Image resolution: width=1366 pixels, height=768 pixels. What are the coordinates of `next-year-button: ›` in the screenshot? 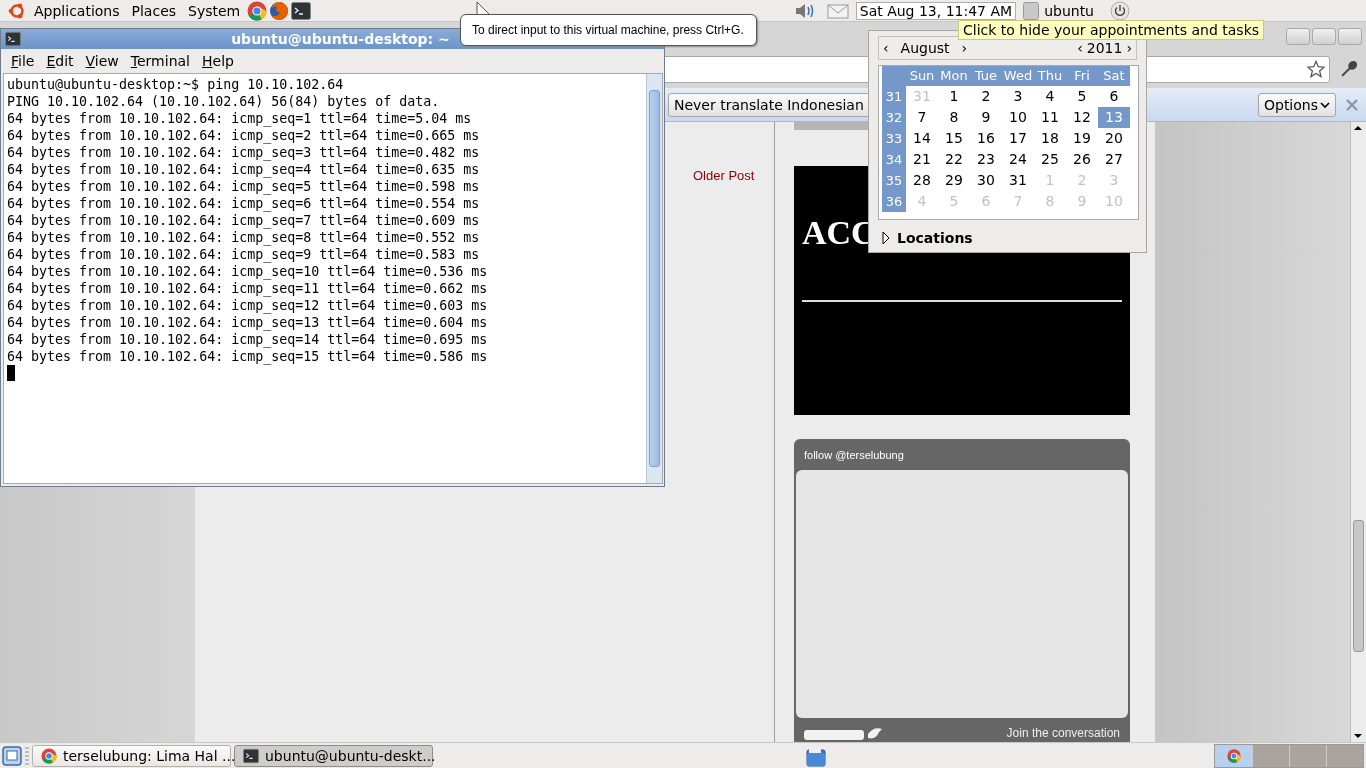 It's located at (1129, 48).